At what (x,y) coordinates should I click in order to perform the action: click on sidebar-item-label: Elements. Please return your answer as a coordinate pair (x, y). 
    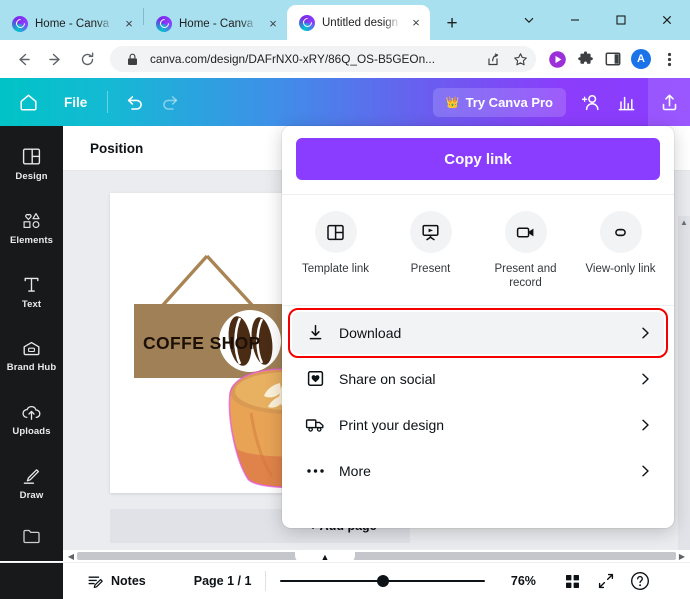
    Looking at the image, I should click on (31, 240).